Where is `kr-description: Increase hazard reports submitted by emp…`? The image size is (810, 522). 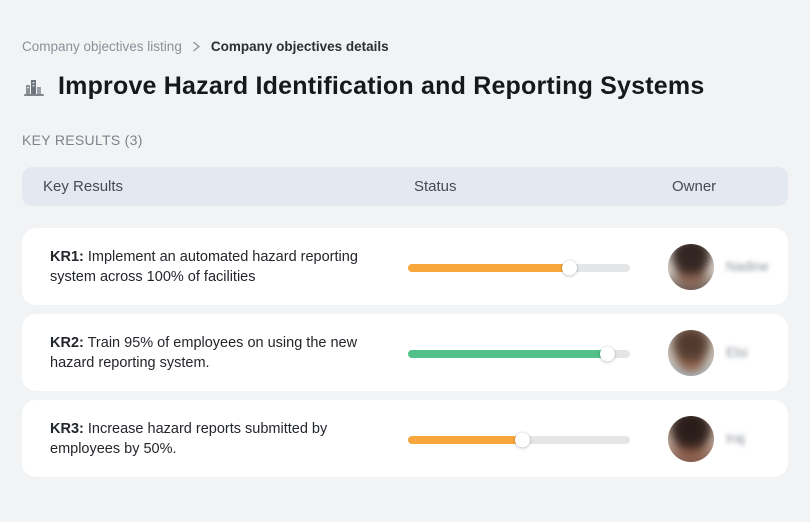 kr-description: Increase hazard reports submitted by emp… is located at coordinates (189, 438).